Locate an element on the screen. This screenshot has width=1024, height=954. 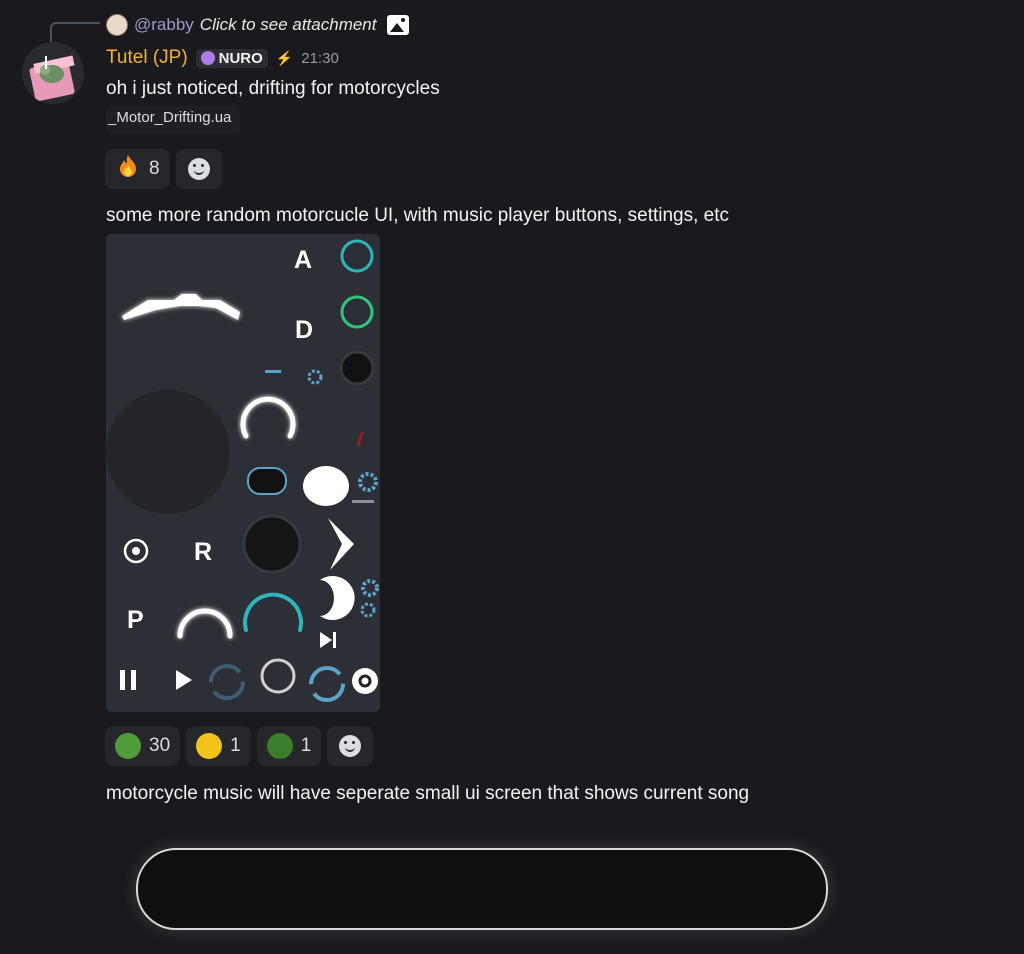
image-attachment: A D R P is located at coordinates (243, 473).